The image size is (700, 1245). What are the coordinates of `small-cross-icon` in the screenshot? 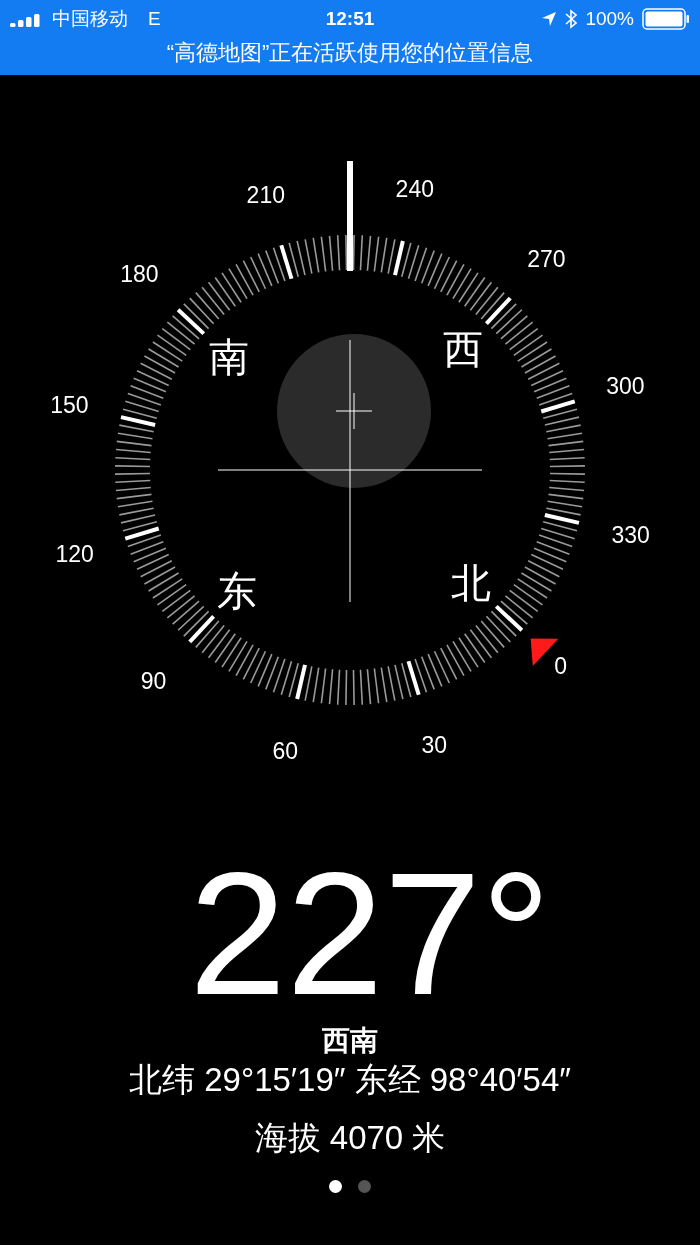 It's located at (354, 411).